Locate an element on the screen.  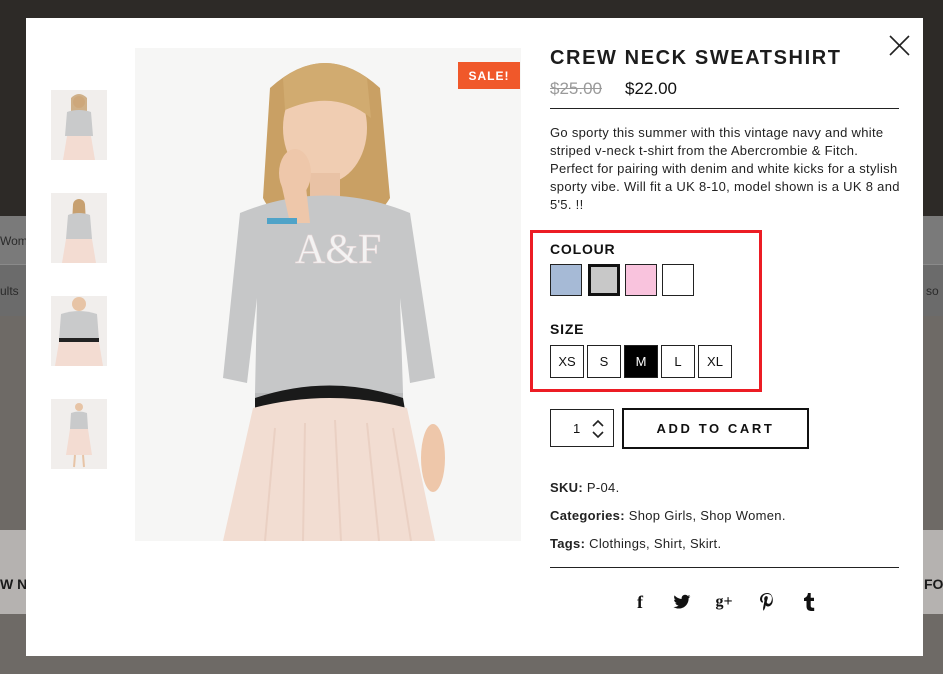
model-back-icon is located at coordinates (79, 228).